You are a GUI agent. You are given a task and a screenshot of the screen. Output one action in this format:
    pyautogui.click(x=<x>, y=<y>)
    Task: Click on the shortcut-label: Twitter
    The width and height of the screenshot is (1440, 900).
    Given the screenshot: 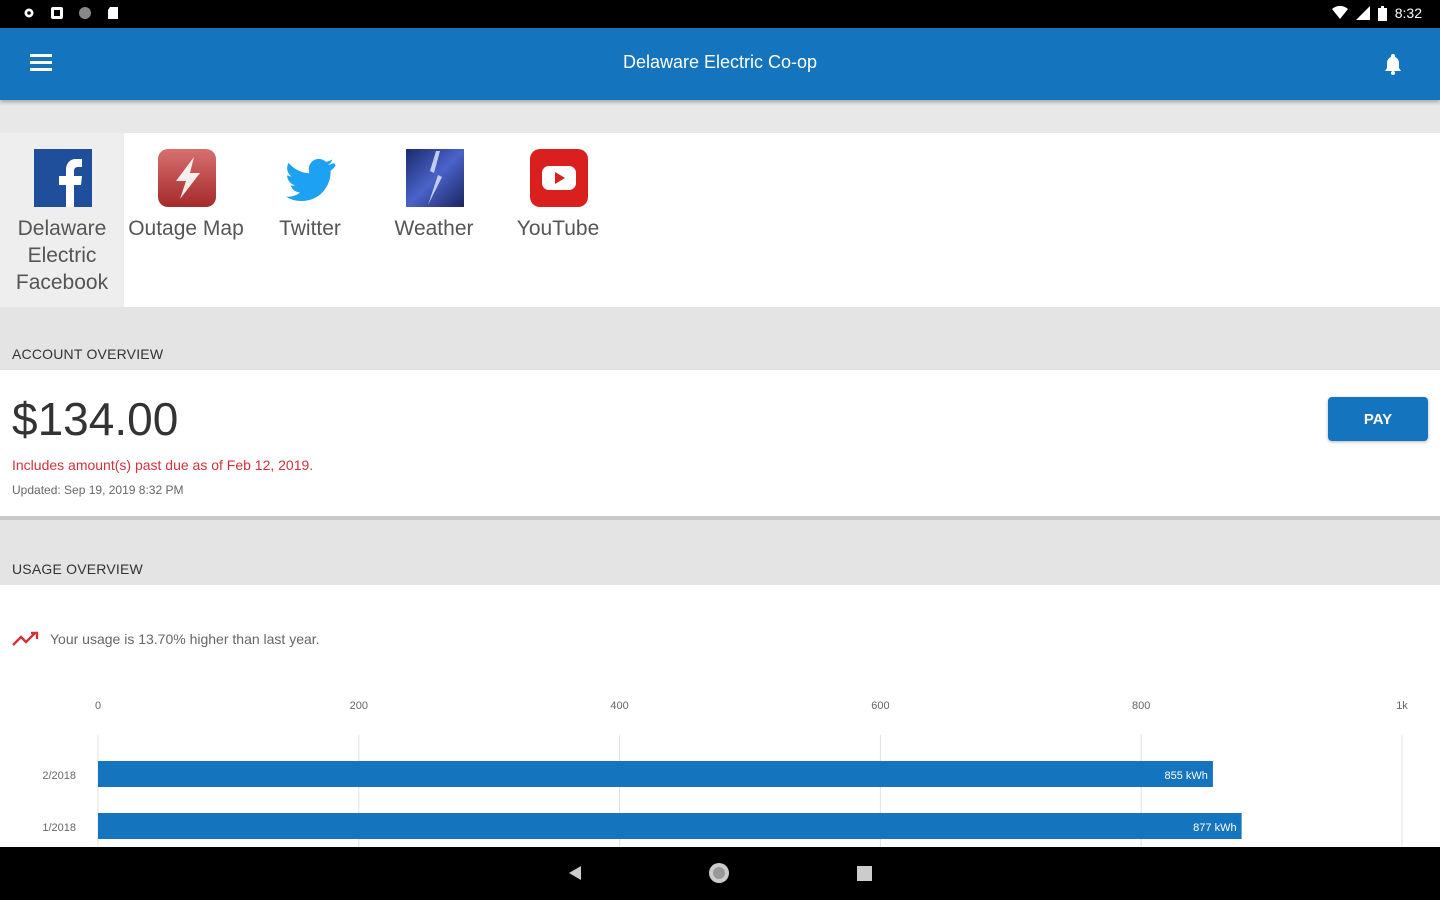 What is the action you would take?
    pyautogui.click(x=310, y=228)
    